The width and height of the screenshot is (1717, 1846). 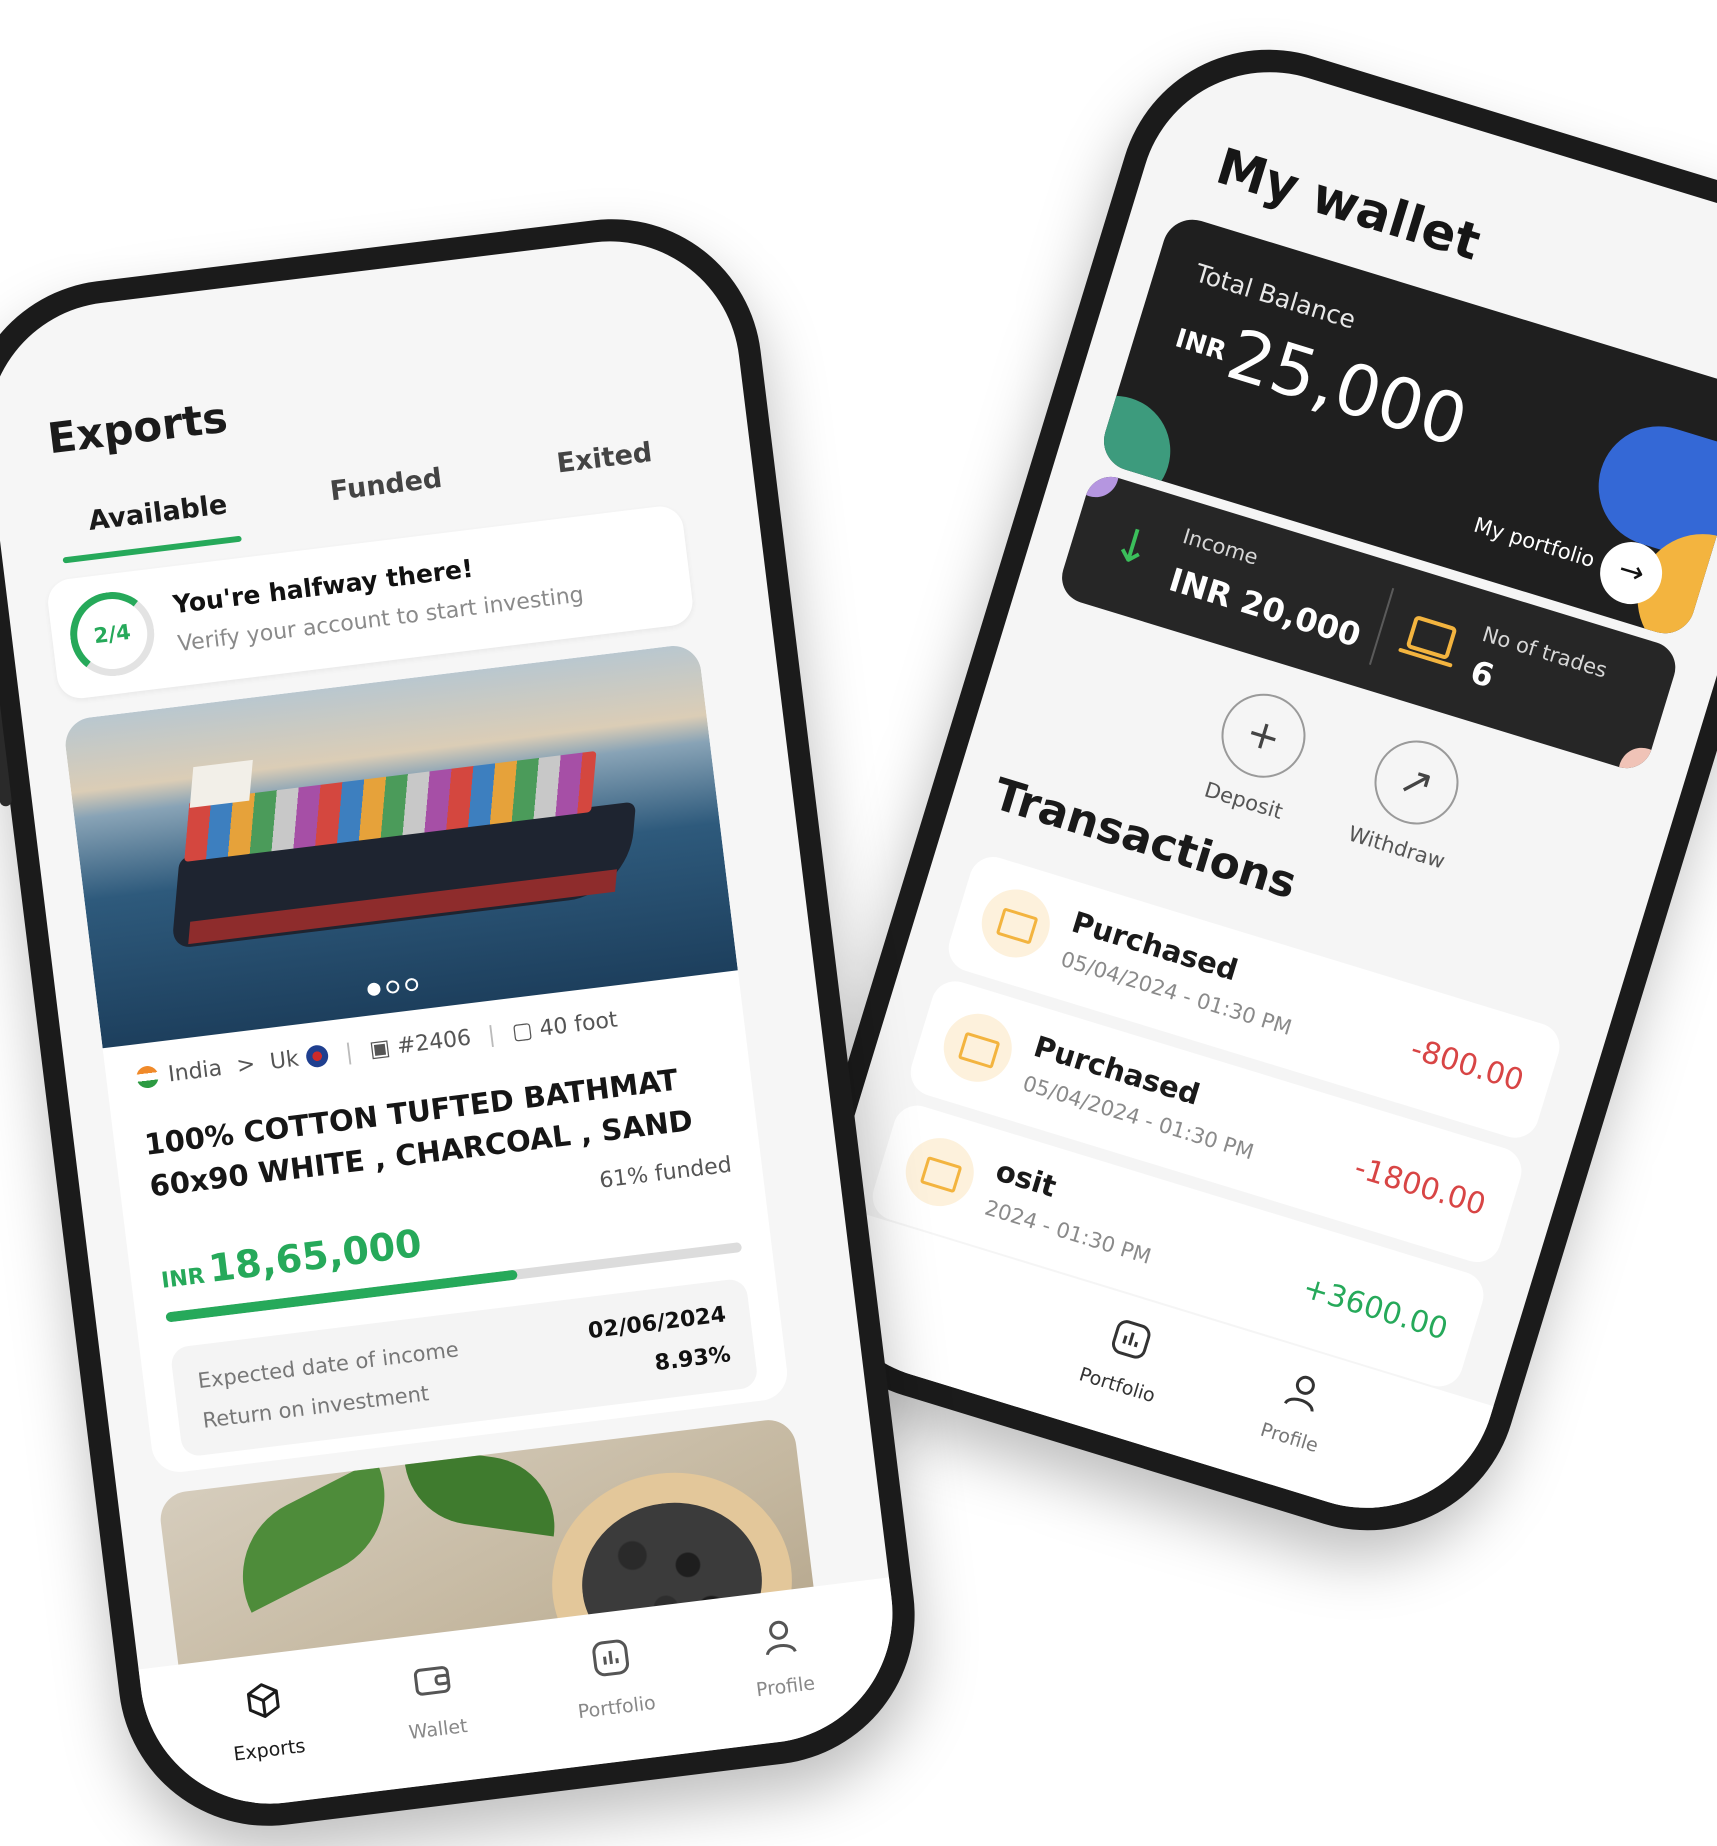 What do you see at coordinates (1416, 782) in the screenshot?
I see `arrow-up-right-icon: ↗` at bounding box center [1416, 782].